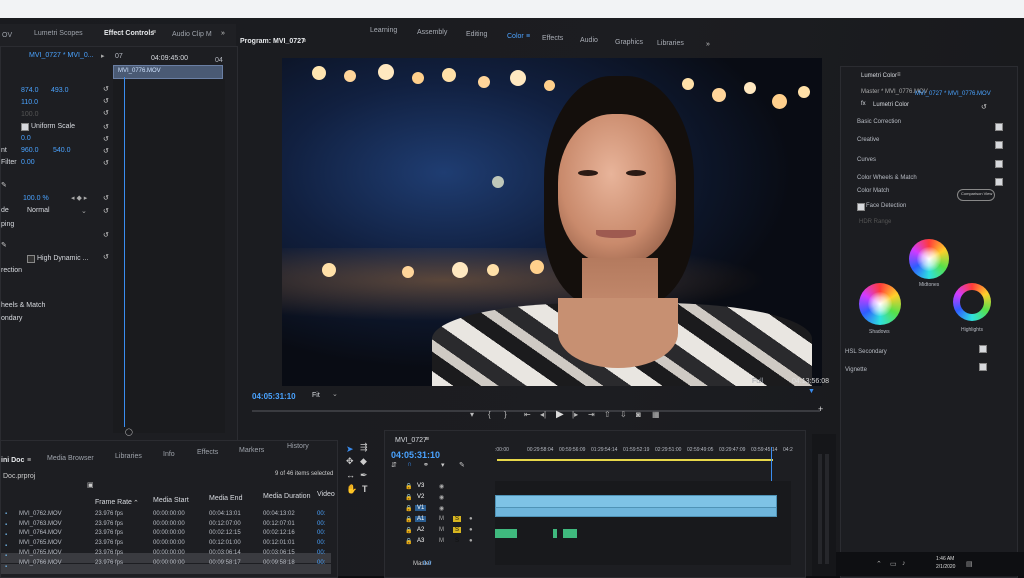 Image resolution: width=1024 pixels, height=578 pixels. Describe the element at coordinates (506, 533) in the screenshot. I see `a1-clip` at that location.